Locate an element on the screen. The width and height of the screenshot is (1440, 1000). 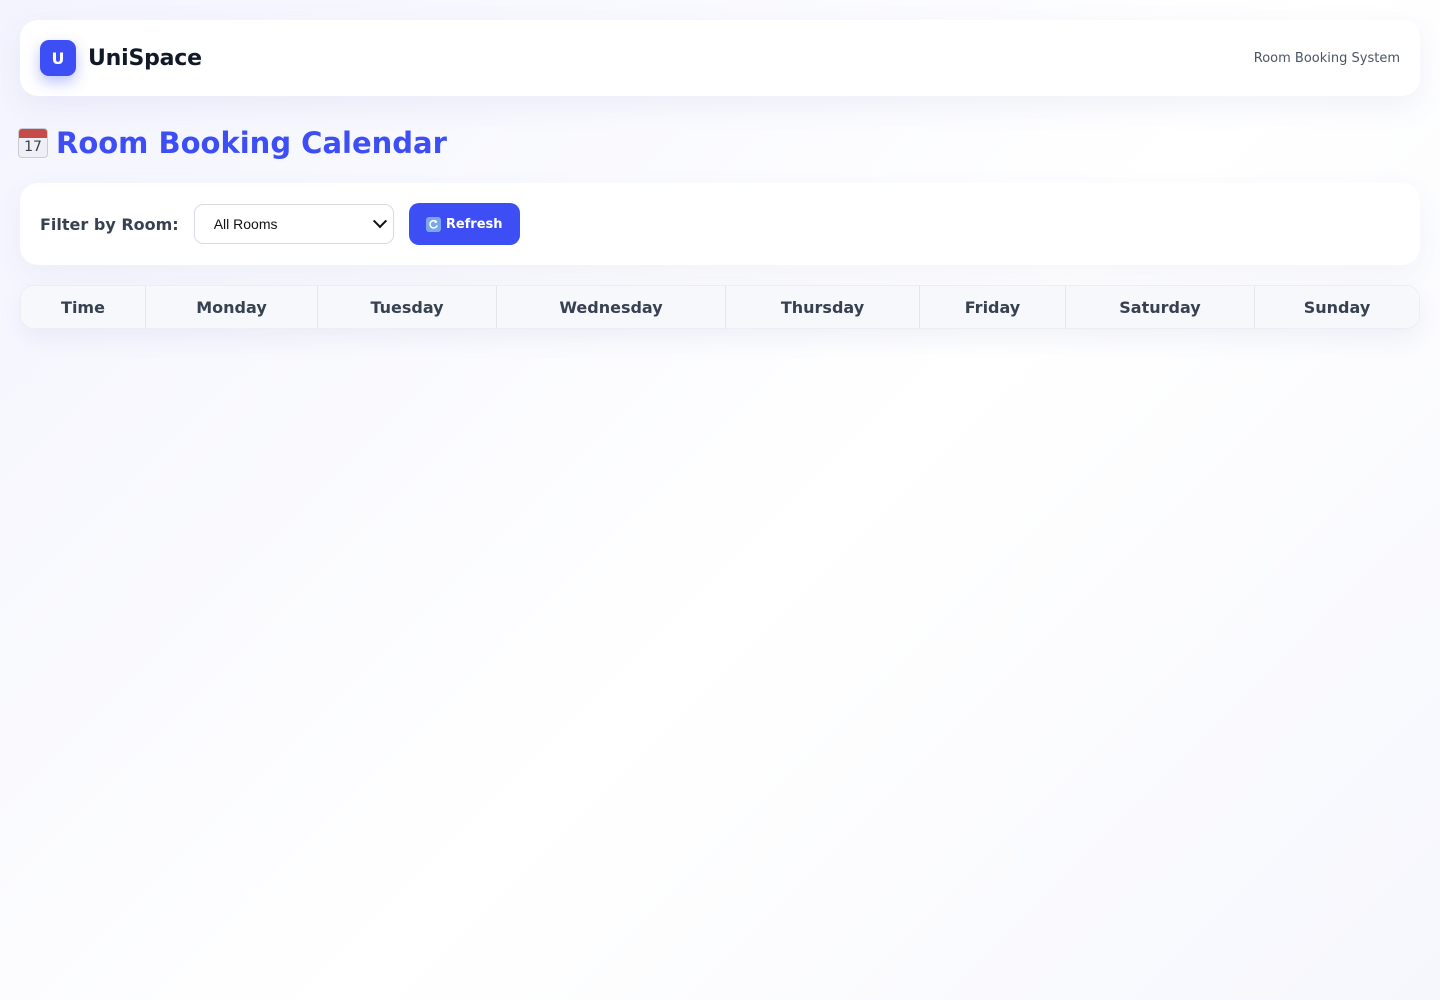
column-header-saturday: Saturday is located at coordinates (1160, 307).